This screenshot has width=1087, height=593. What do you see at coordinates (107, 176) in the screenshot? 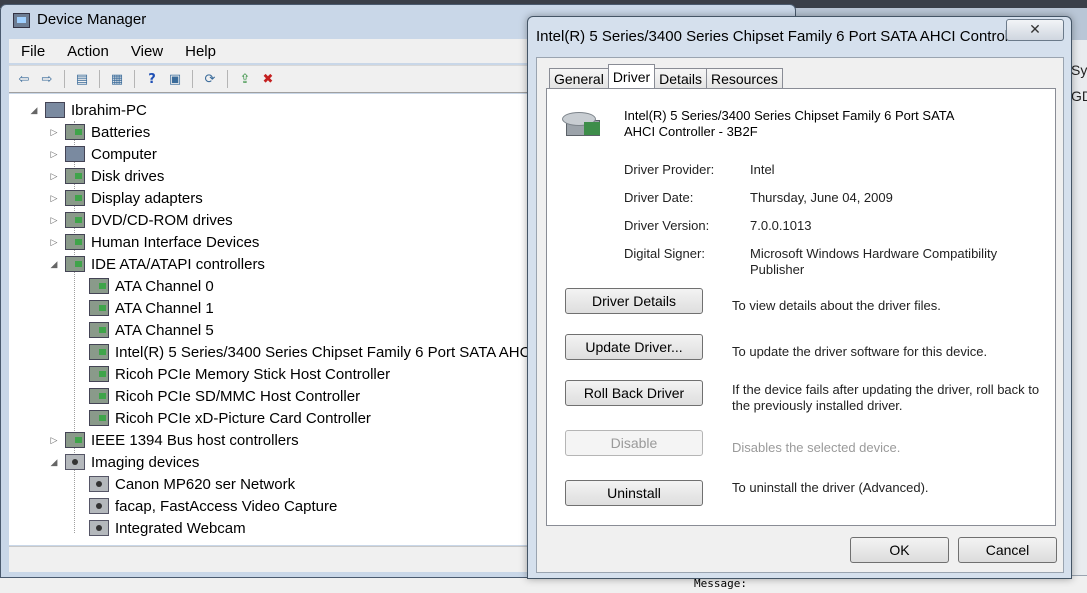
I see `tree-category: ▷ Disk drives` at bounding box center [107, 176].